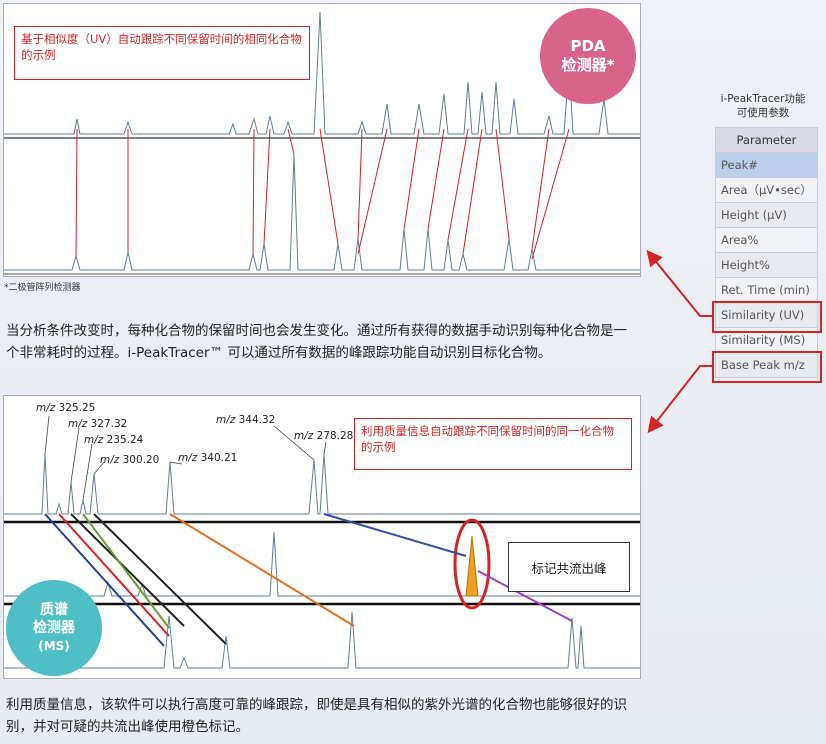 This screenshot has width=826, height=744. I want to click on ms-tracking-lines, so click(308, 580).